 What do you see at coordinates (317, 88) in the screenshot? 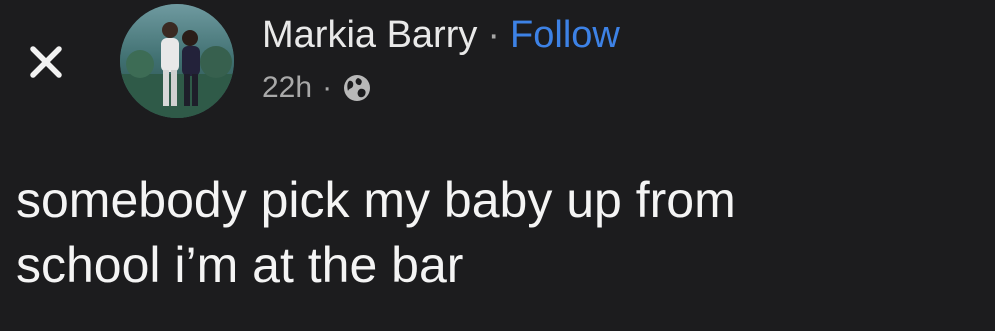
I see `post-meta: 22h ·` at bounding box center [317, 88].